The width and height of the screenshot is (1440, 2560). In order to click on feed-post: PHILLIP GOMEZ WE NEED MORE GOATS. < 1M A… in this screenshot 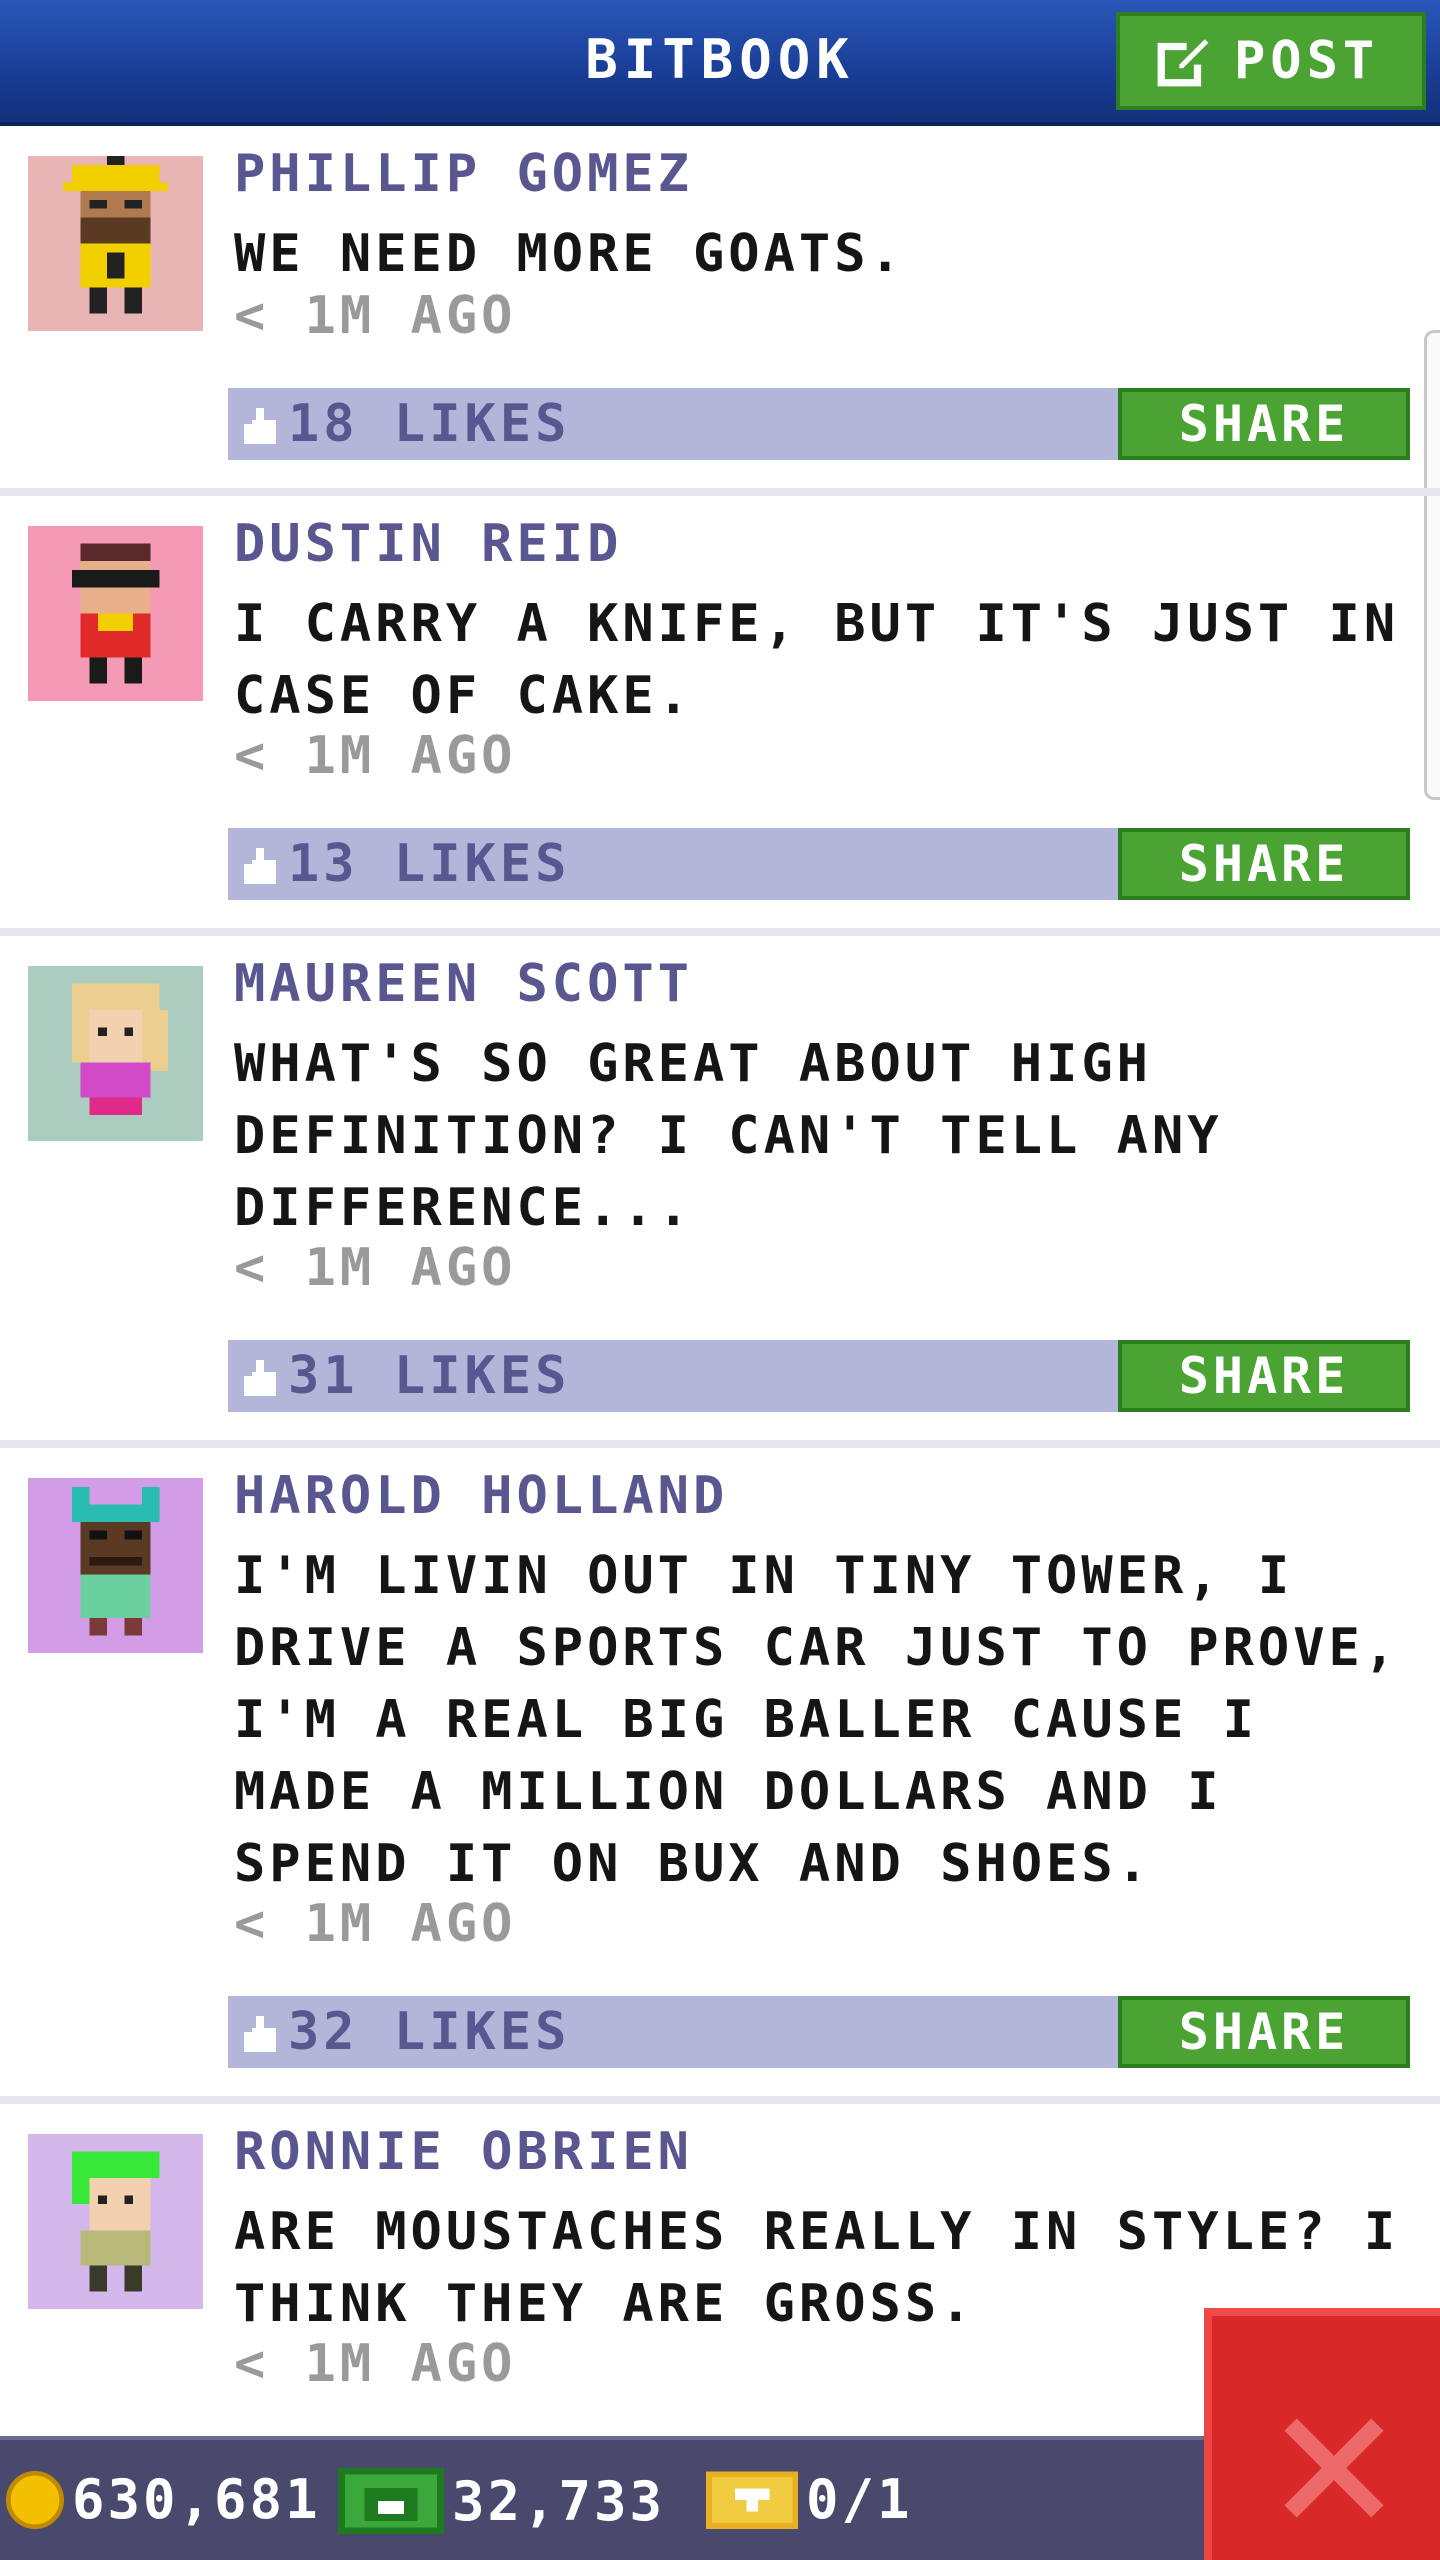, I will do `click(720, 311)`.